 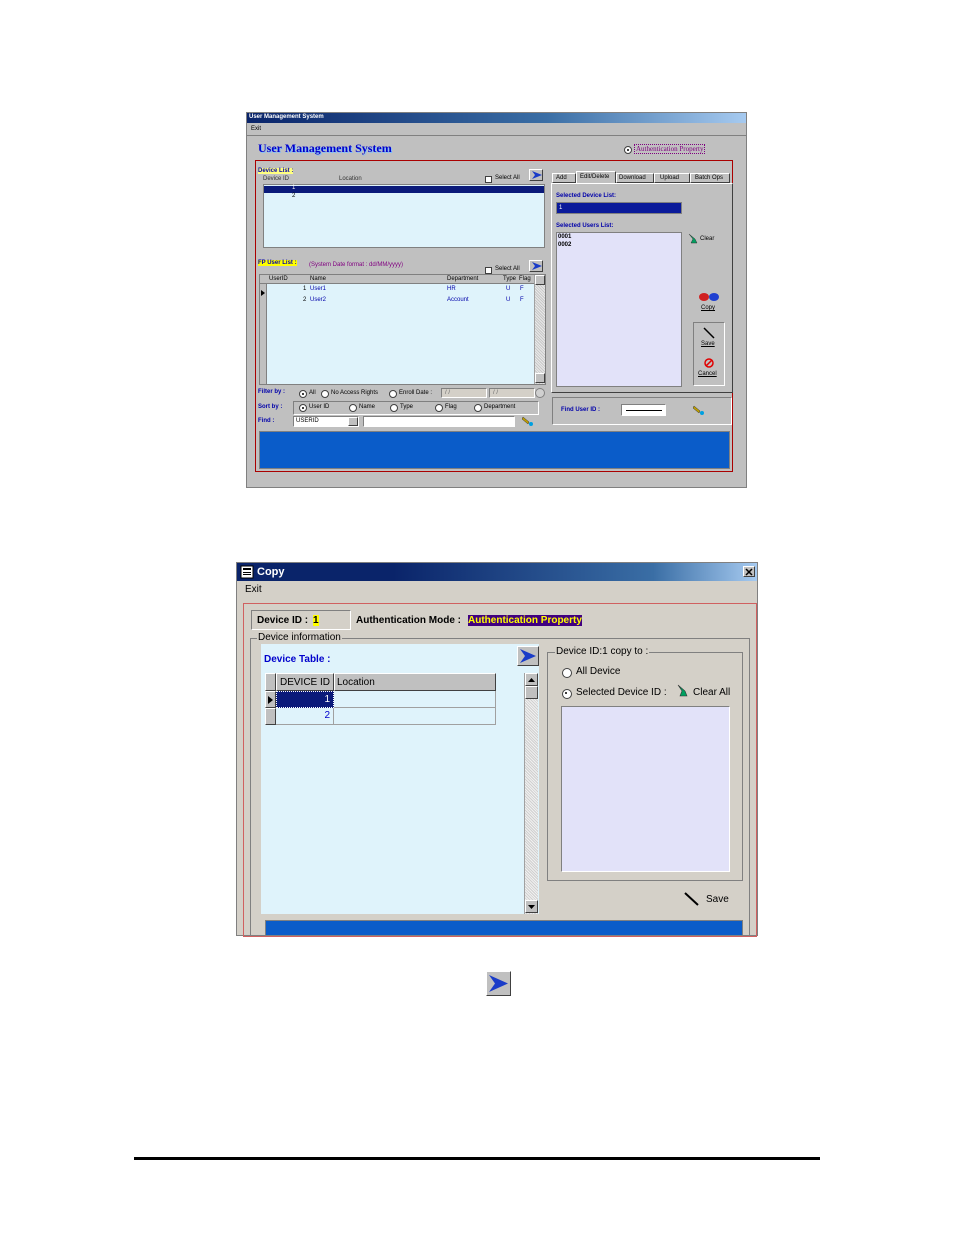 I want to click on clear-button: Clear, so click(x=707, y=239).